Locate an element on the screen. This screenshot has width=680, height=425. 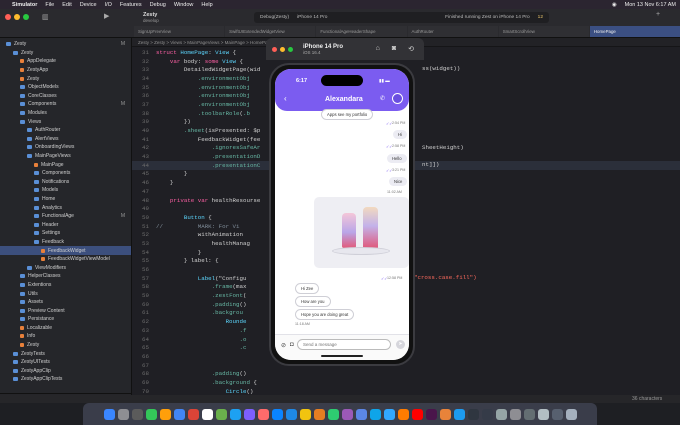
message-bubble-how-are-you: How are you is located at coordinates (313, 301).